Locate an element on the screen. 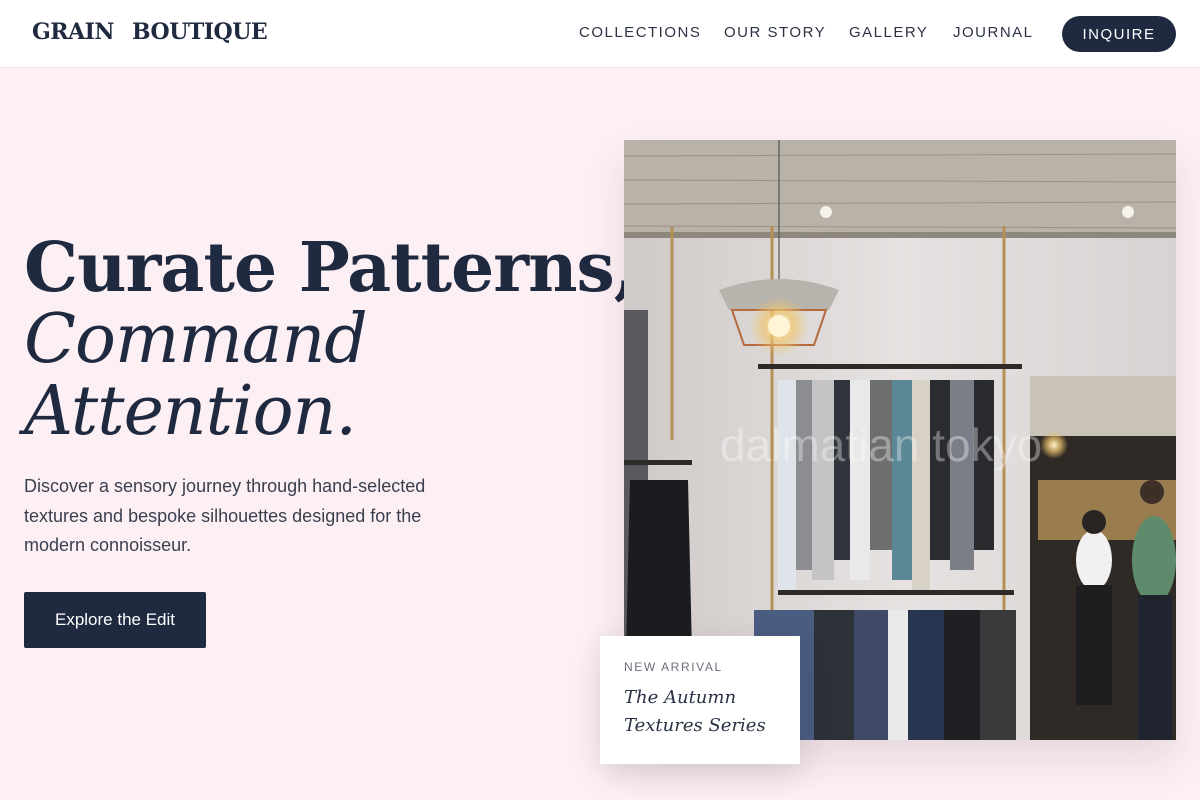  brand-word-1: GRAIN is located at coordinates (73, 32).